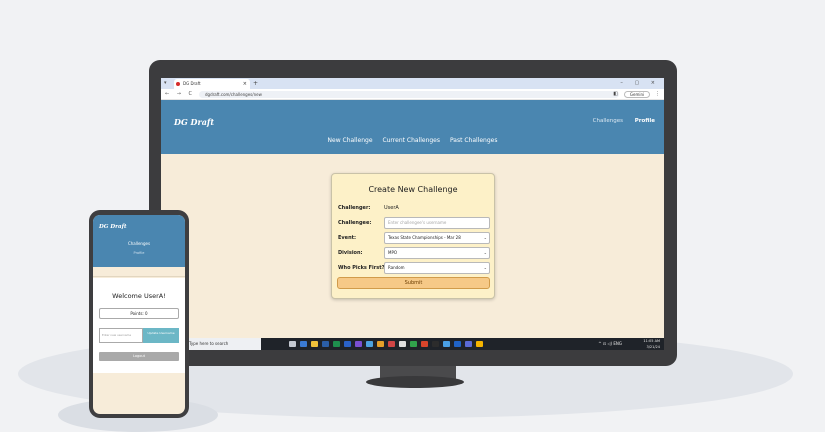 The width and height of the screenshot is (825, 432). Describe the element at coordinates (350, 253) in the screenshot. I see `division-label: Division:` at that location.